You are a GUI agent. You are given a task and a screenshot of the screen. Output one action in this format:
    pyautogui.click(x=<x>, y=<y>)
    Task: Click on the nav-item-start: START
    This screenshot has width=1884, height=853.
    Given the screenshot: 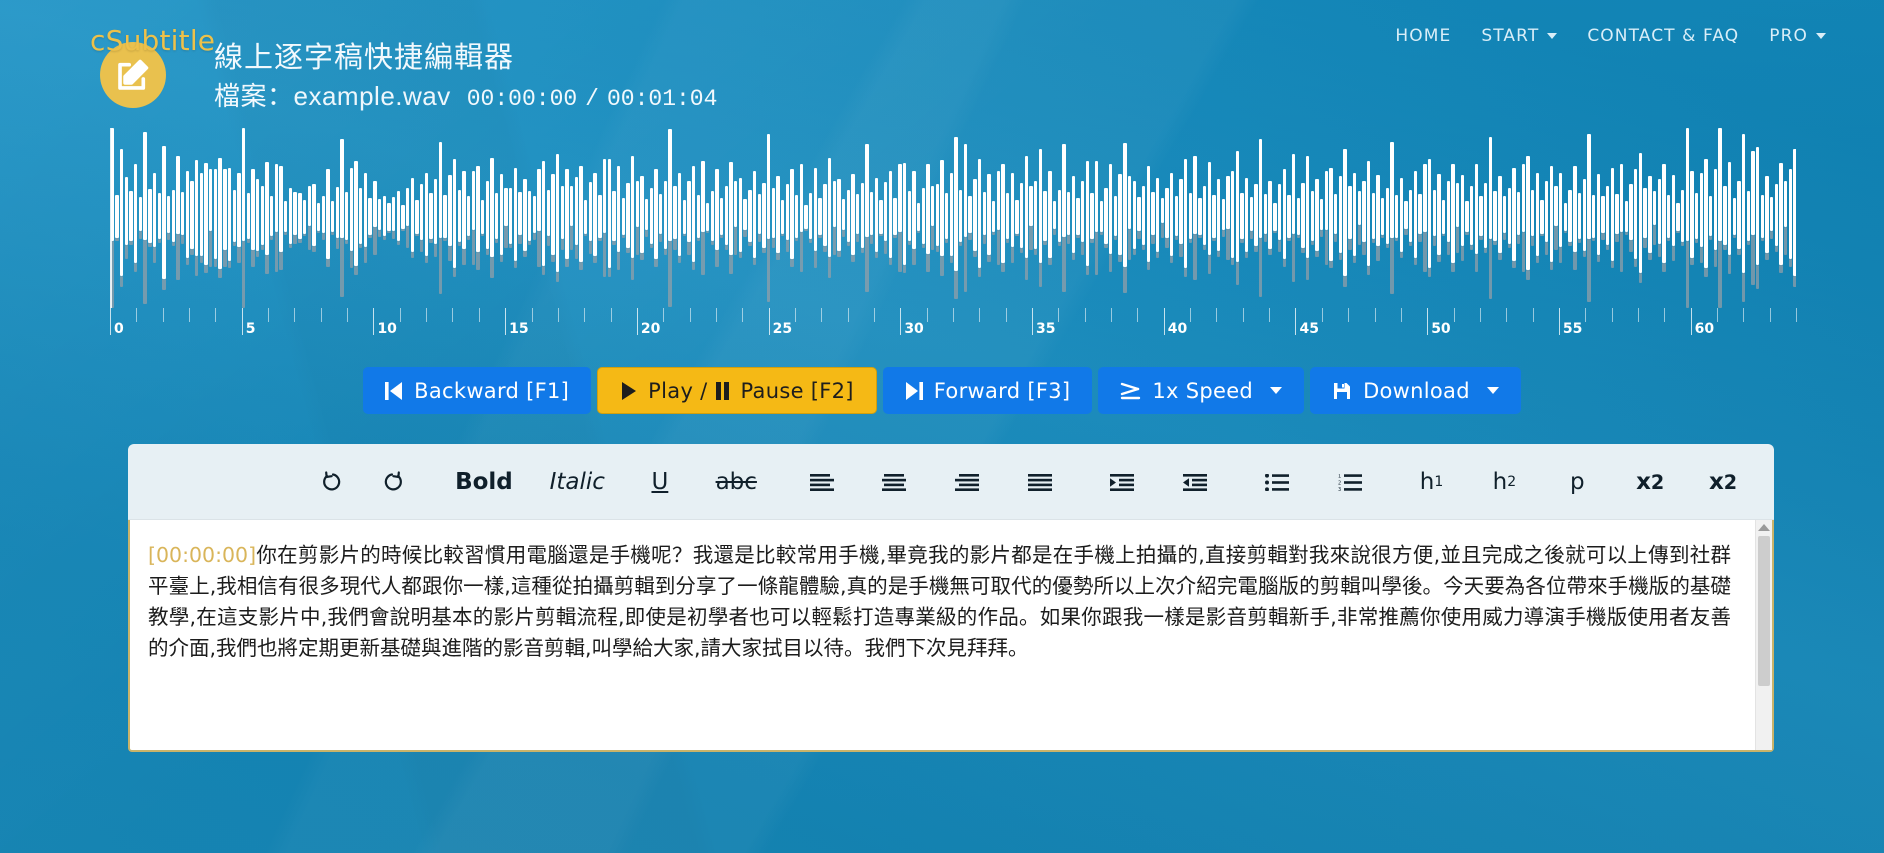 What is the action you would take?
    pyautogui.click(x=1519, y=36)
    